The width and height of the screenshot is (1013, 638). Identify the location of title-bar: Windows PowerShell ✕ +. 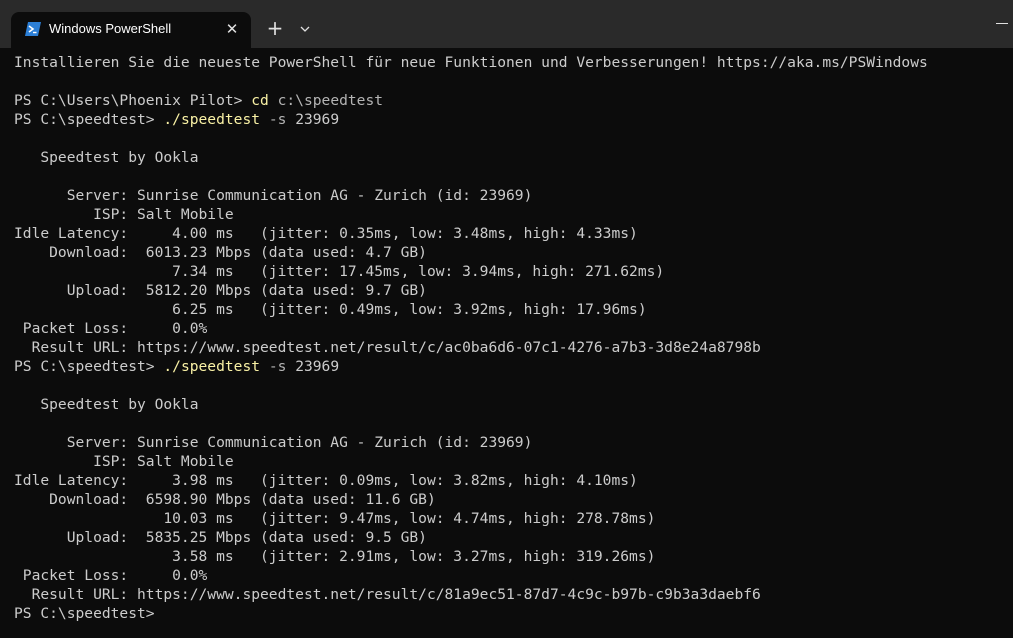
(506, 24).